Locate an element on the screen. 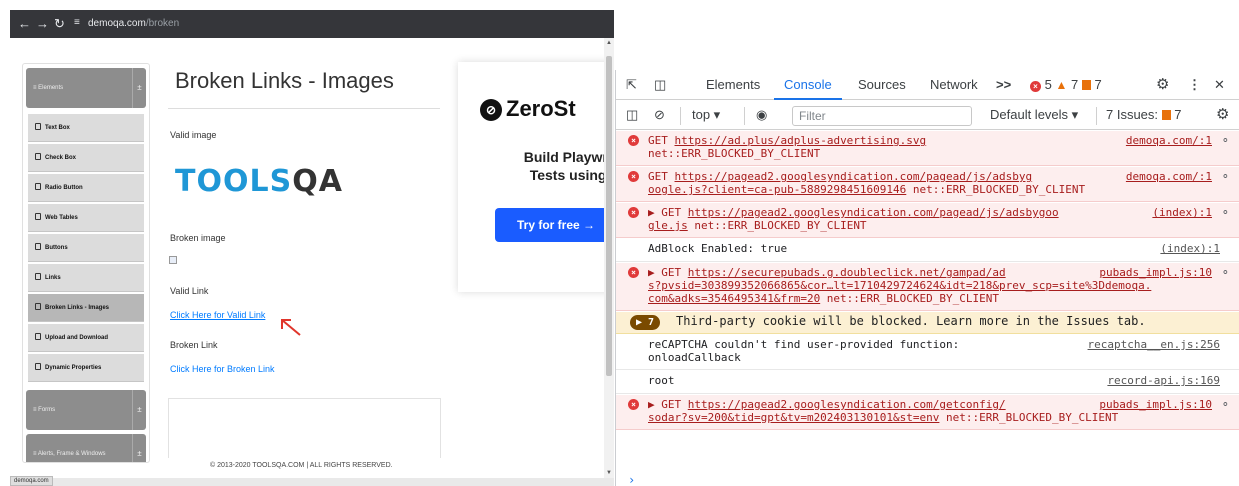  inspect-icon: ⇱ is located at coordinates (631, 85).